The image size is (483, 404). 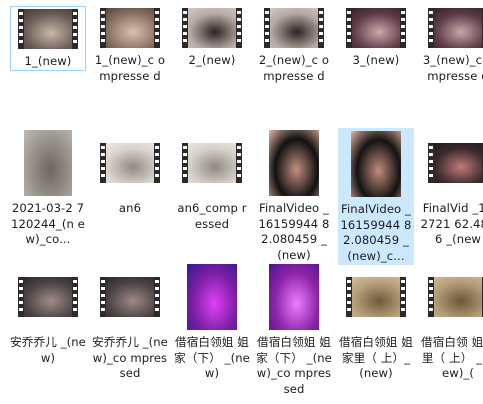 What do you see at coordinates (130, 357) in the screenshot?
I see `file-name: 安乔乔儿 _(new)_co mpressed` at bounding box center [130, 357].